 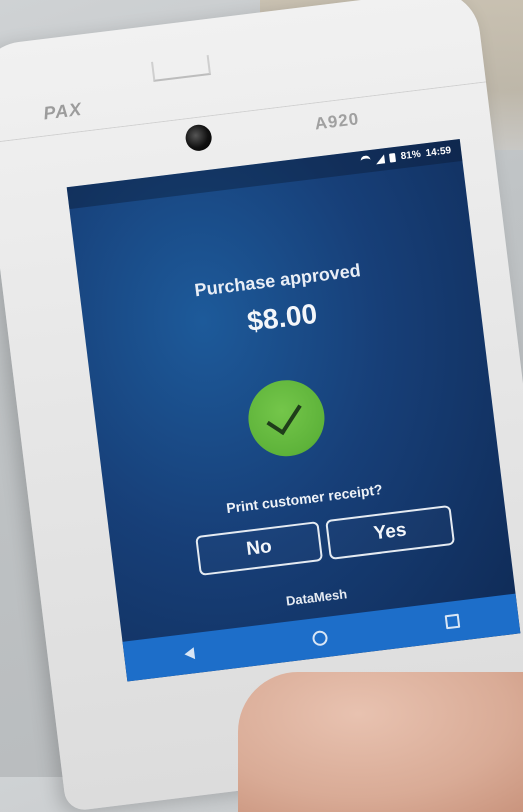 What do you see at coordinates (366, 161) in the screenshot?
I see `wifi-icon` at bounding box center [366, 161].